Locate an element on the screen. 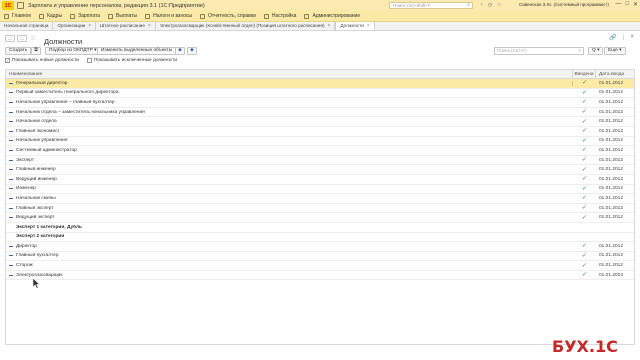 Image resolution: width=640 pixels, height=360 pixels. search-button: Q ▾ is located at coordinates (596, 51).